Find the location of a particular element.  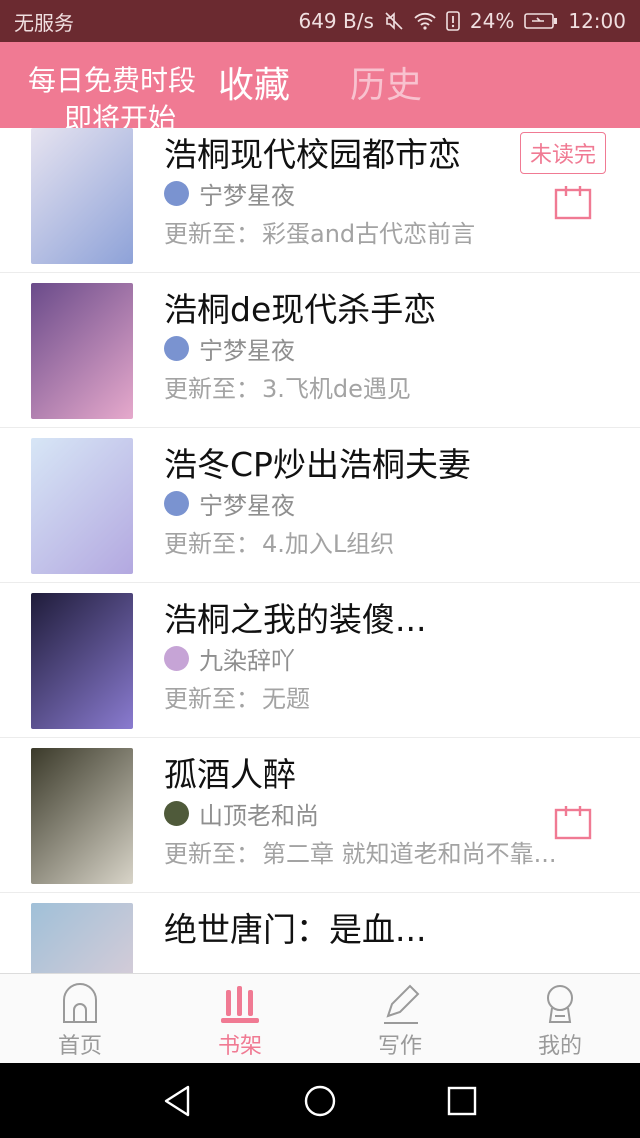

unread-badge: 未读完 is located at coordinates (563, 153).